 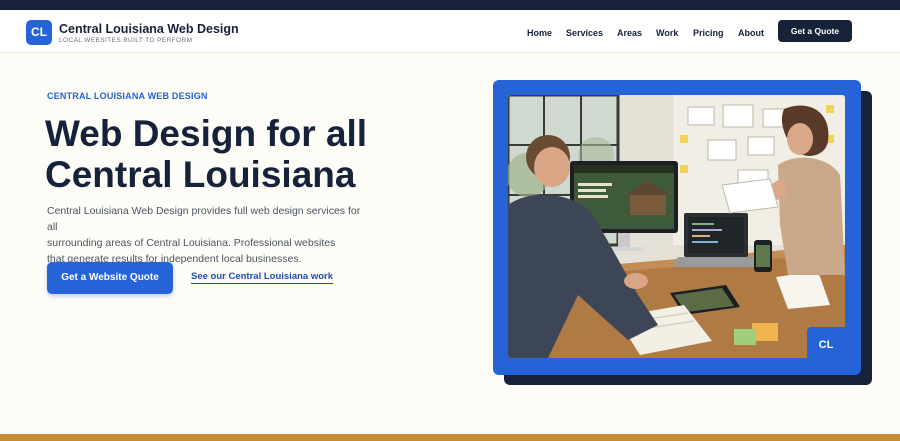 I want to click on nav-areas: Areas, so click(x=629, y=33).